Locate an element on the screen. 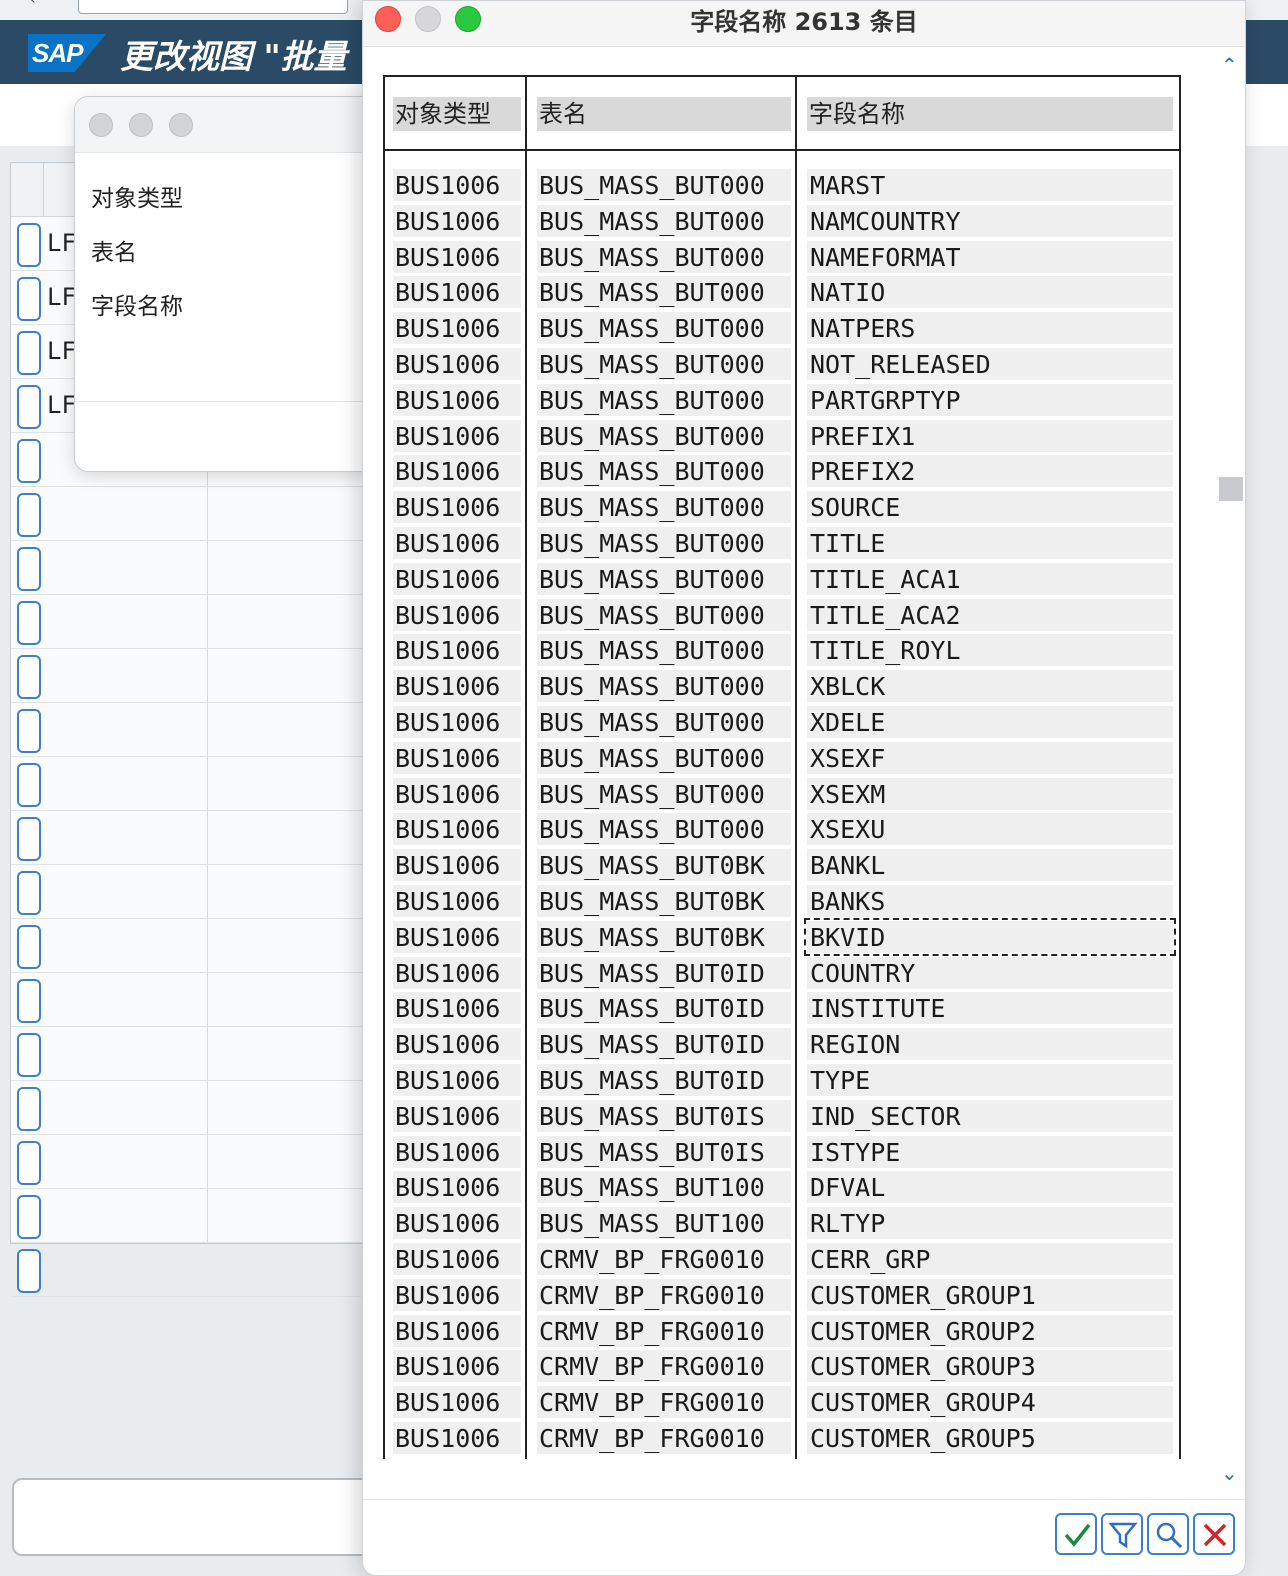 The image size is (1288, 1576). table-row: BUS1006 BUS_MASS_BUT0IS ISTYPE is located at coordinates (782, 1152).